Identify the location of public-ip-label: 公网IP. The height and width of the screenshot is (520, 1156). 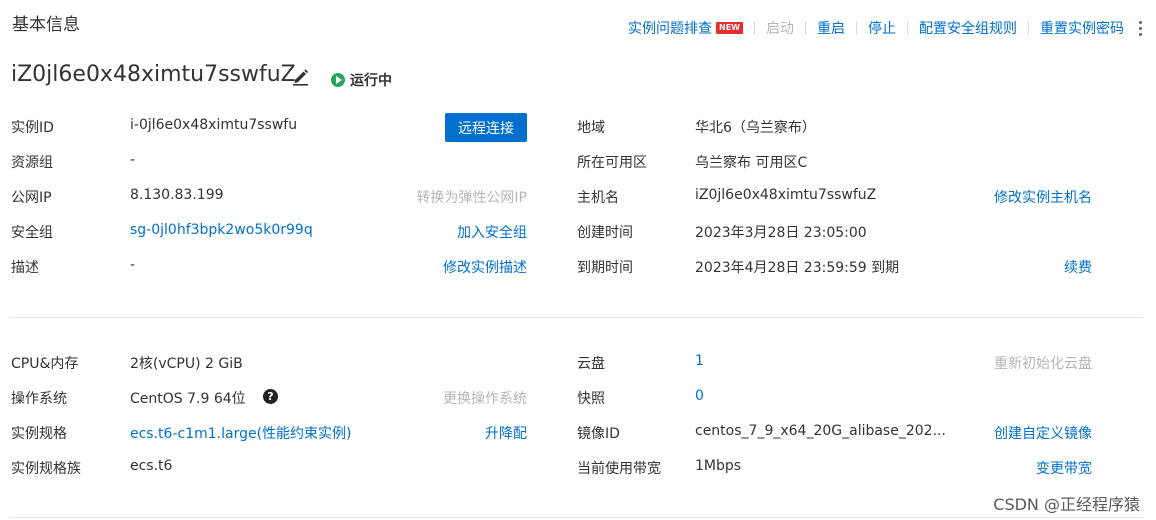
(31, 198).